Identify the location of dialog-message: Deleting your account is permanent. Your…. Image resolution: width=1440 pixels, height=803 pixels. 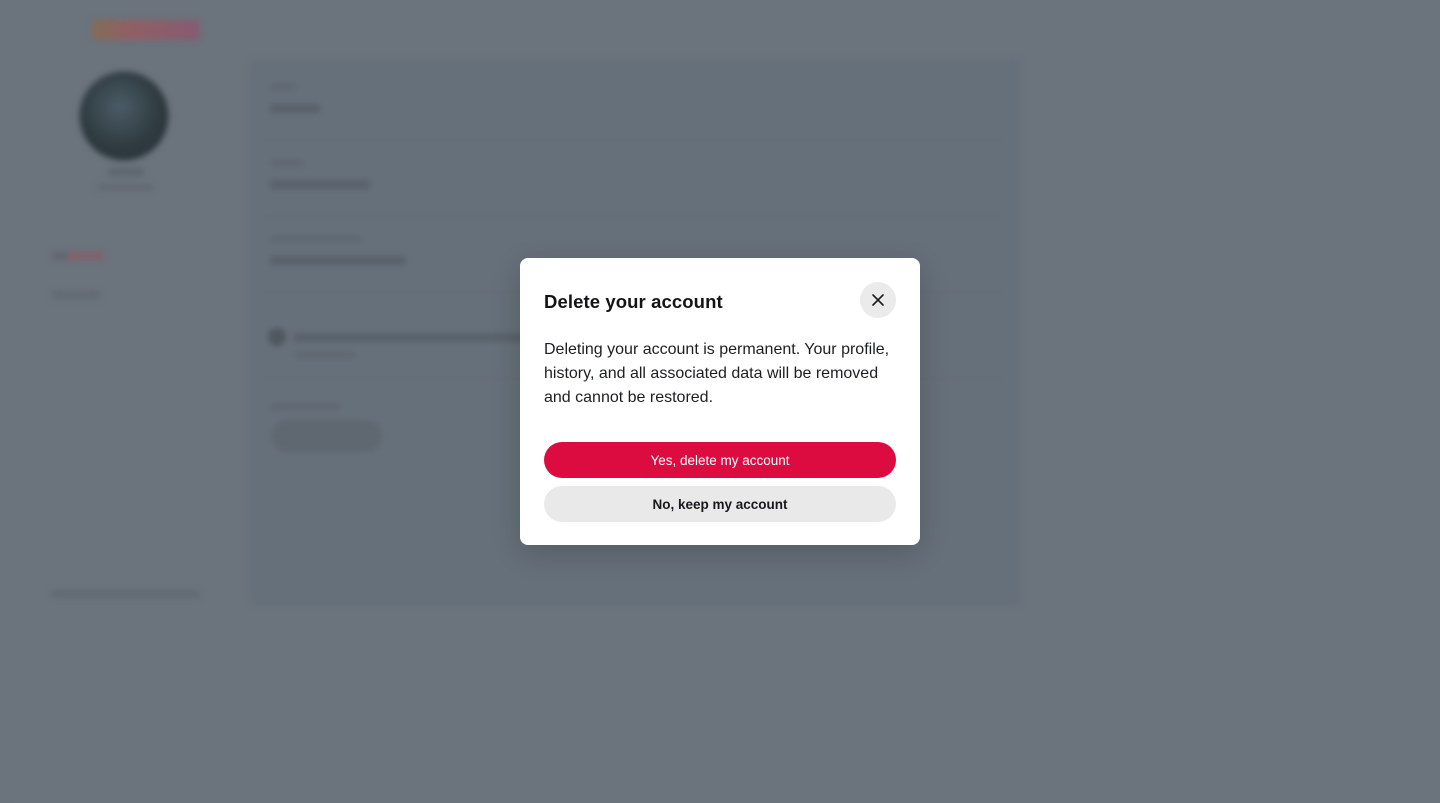
(717, 373).